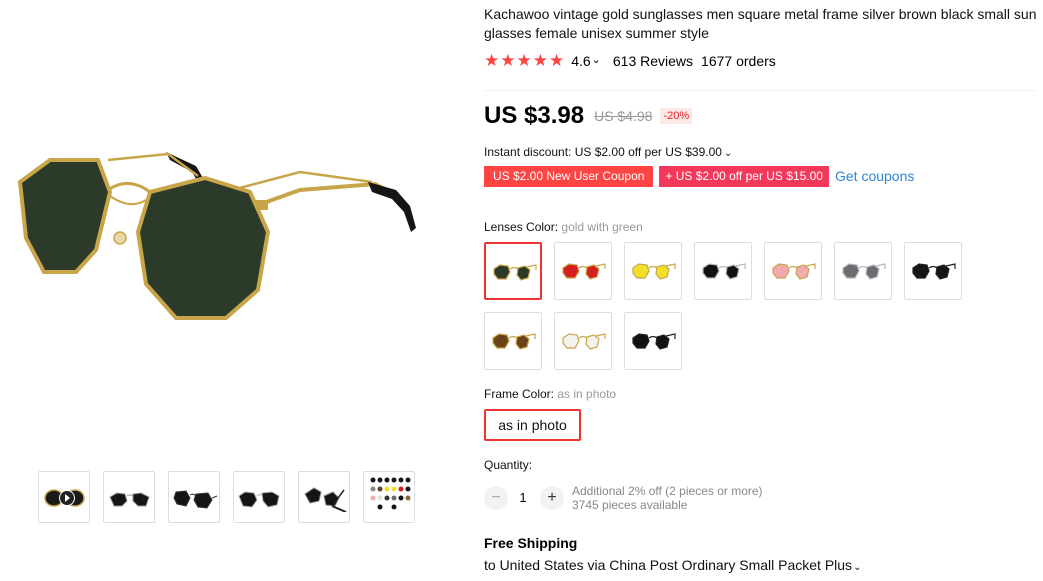 Image resolution: width=1043 pixels, height=581 pixels. What do you see at coordinates (738, 61) in the screenshot?
I see `orders-count: 1677 orders` at bounding box center [738, 61].